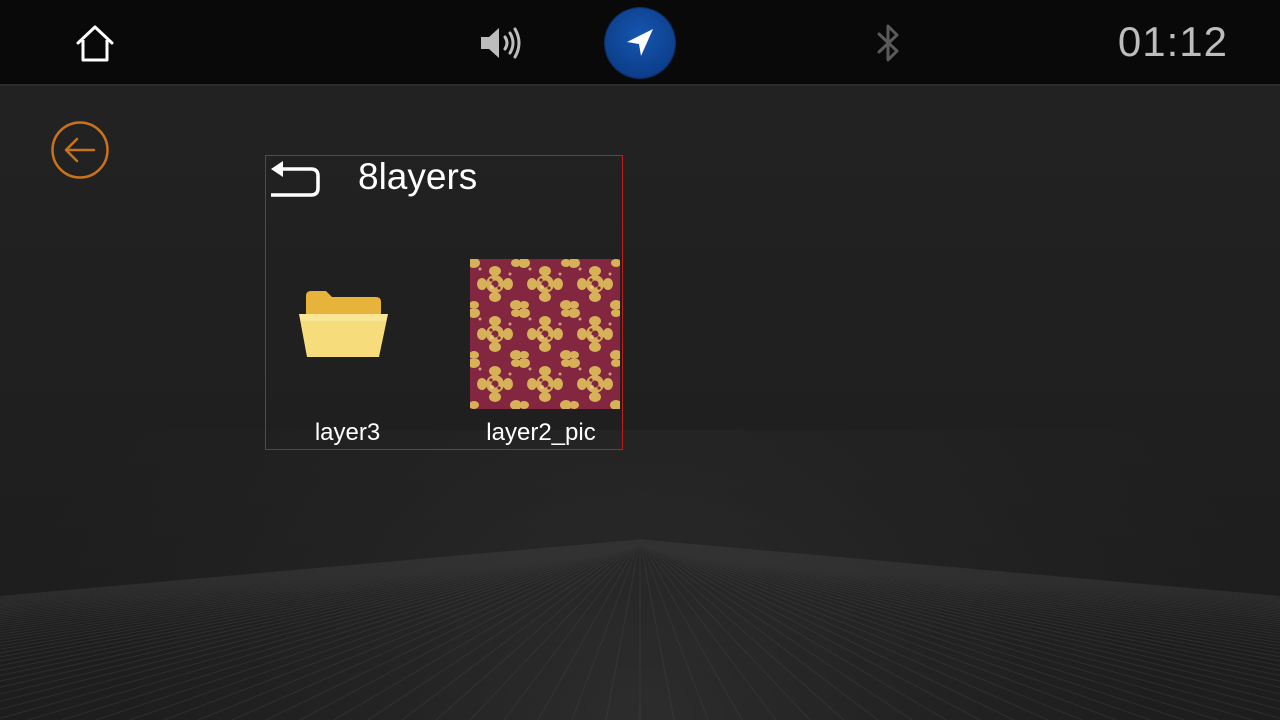 This screenshot has width=1280, height=720. I want to click on volume-button, so click(501, 43).